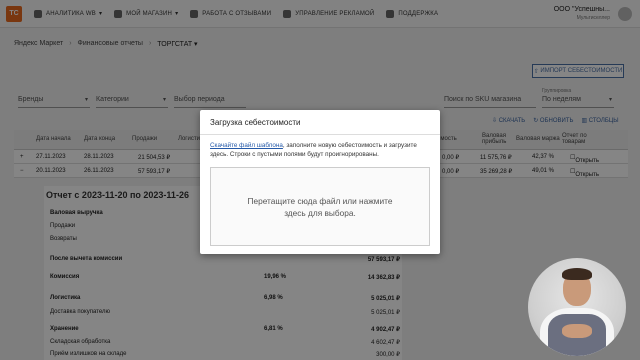 This screenshot has width=640, height=360. Describe the element at coordinates (577, 331) in the screenshot. I see `presenter-hands` at that location.